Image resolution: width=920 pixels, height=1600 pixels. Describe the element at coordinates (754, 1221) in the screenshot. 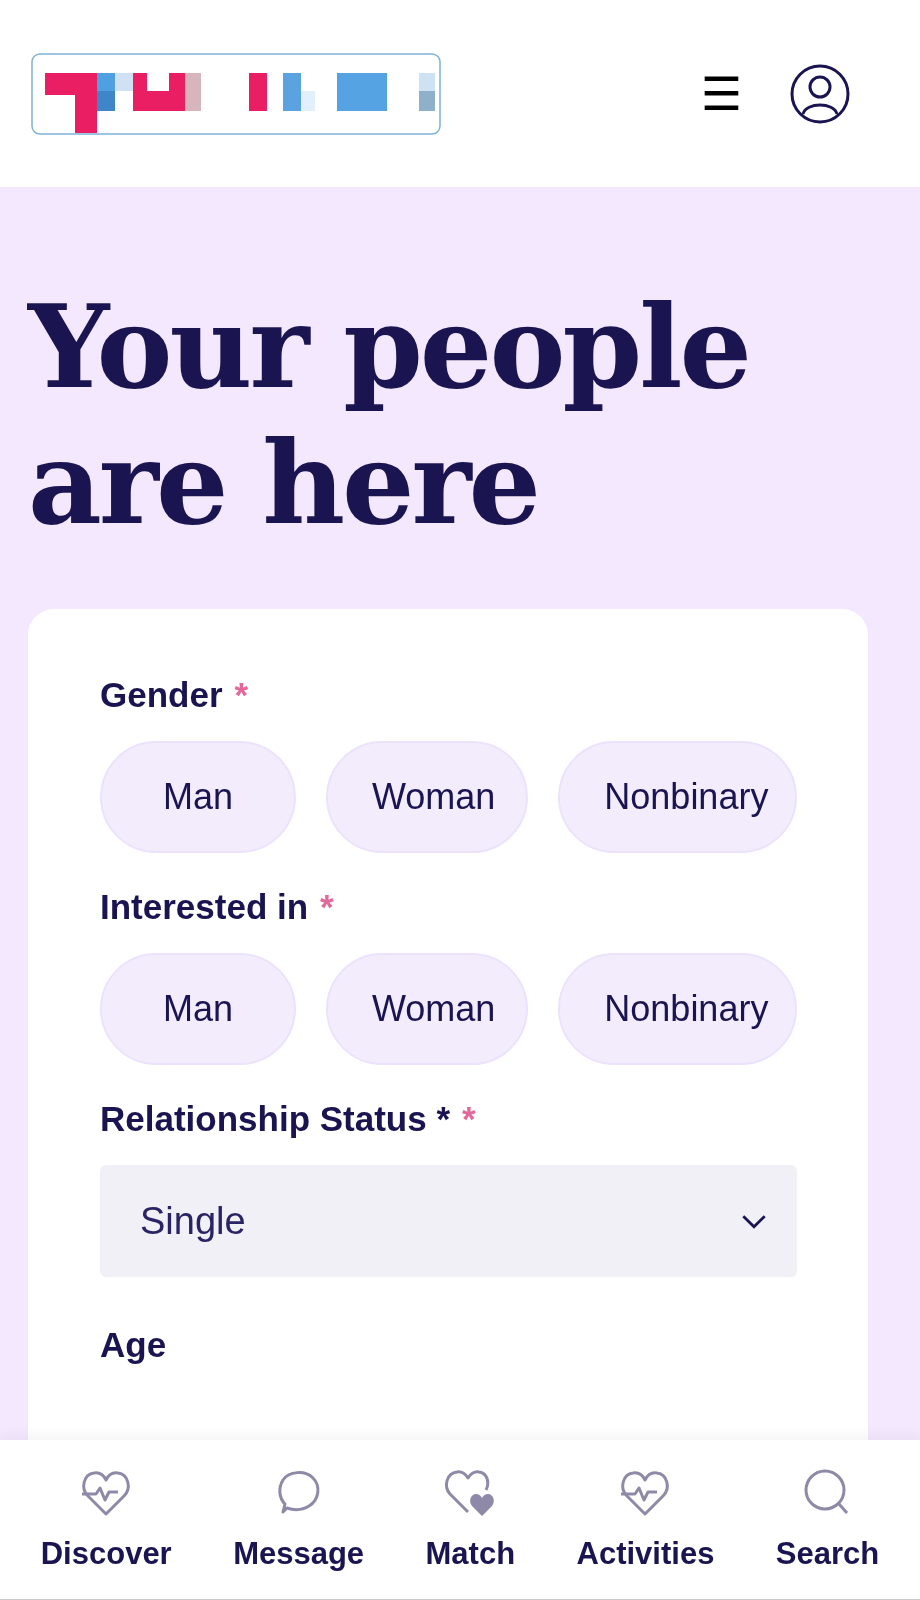

I see `chevron-down-icon` at that location.